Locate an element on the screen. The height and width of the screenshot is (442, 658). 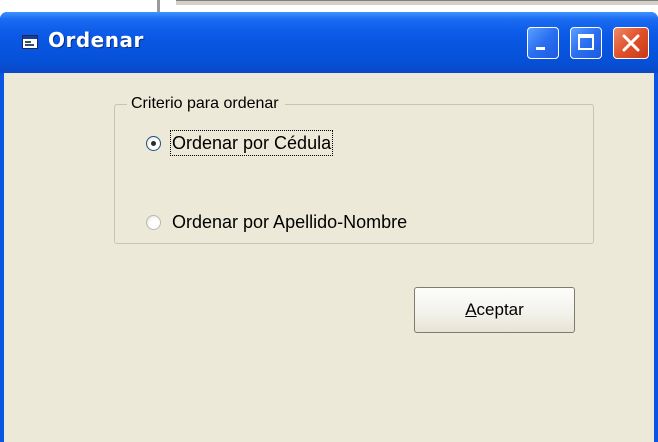
maximize-icon is located at coordinates (586, 42).